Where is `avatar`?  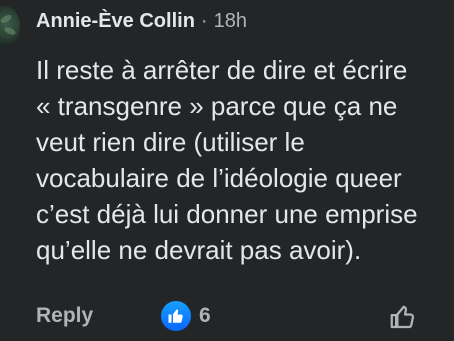 avatar is located at coordinates (10, 26).